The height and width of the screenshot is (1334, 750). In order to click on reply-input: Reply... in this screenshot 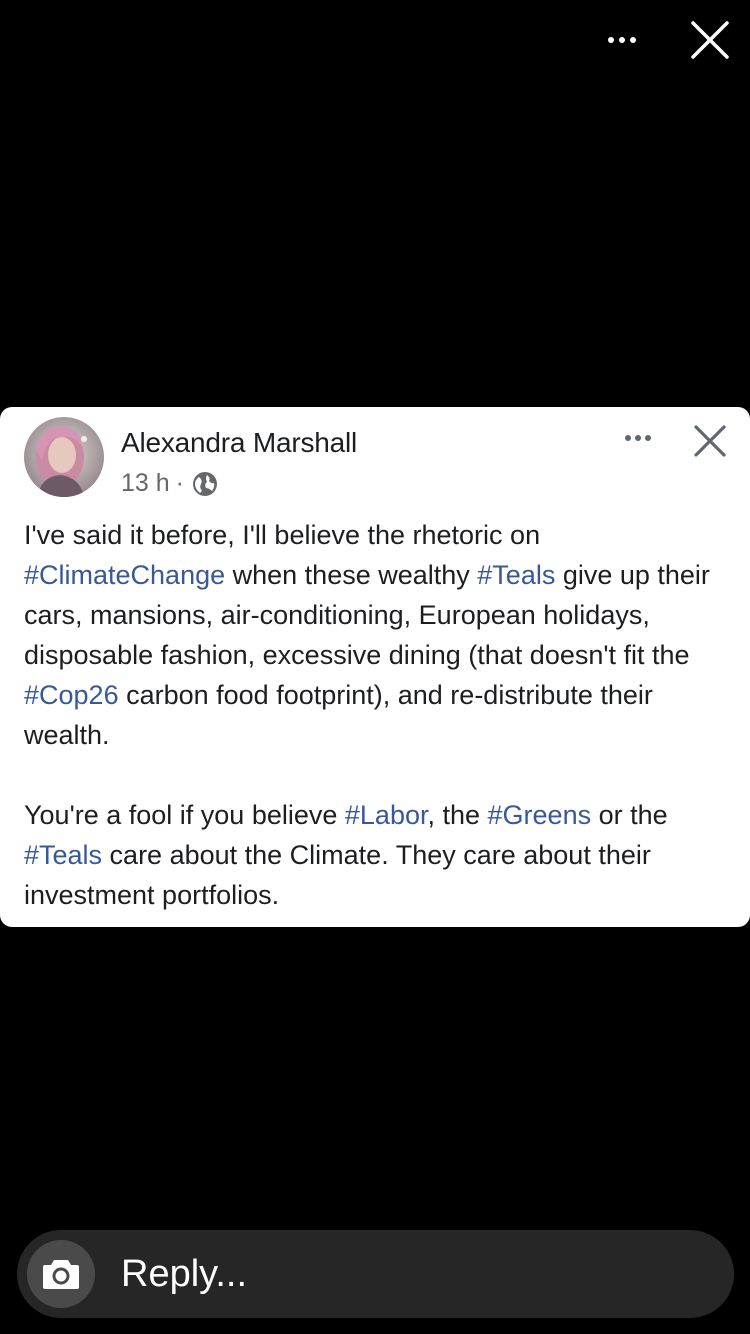, I will do `click(184, 1274)`.